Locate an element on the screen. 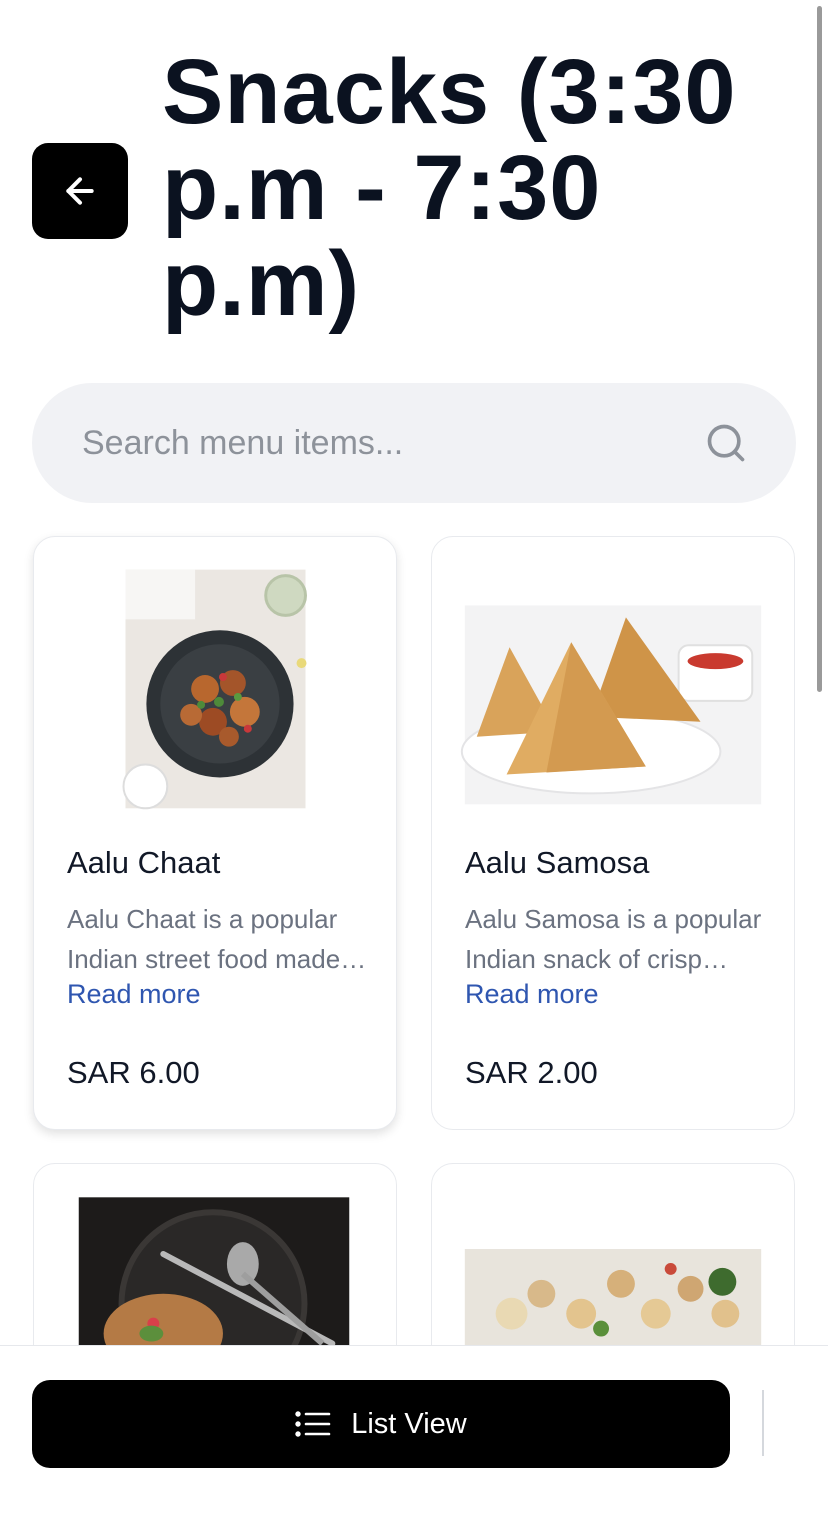 The width and height of the screenshot is (828, 1513). item-price: SAR 6.00 is located at coordinates (133, 1072).